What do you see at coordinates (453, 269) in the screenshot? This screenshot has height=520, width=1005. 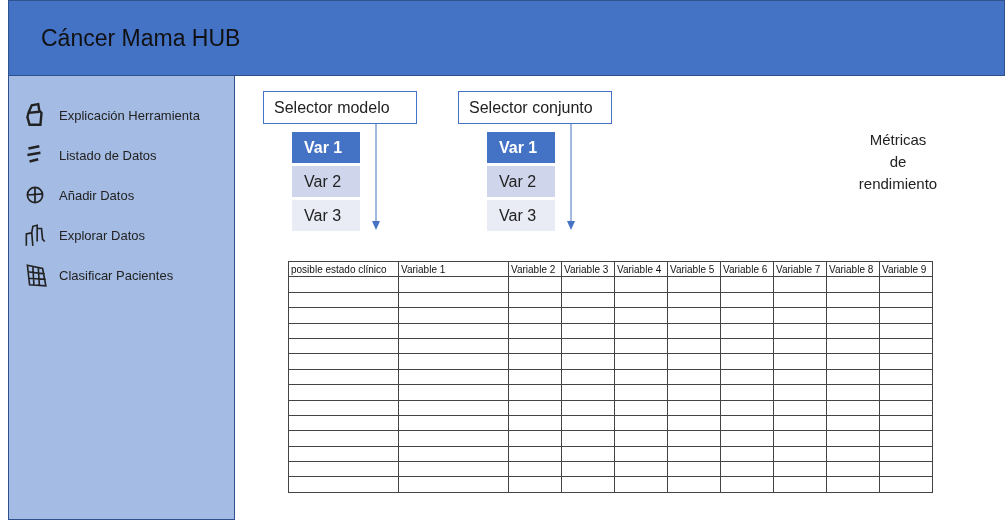 I see `column-header: Variable 1` at bounding box center [453, 269].